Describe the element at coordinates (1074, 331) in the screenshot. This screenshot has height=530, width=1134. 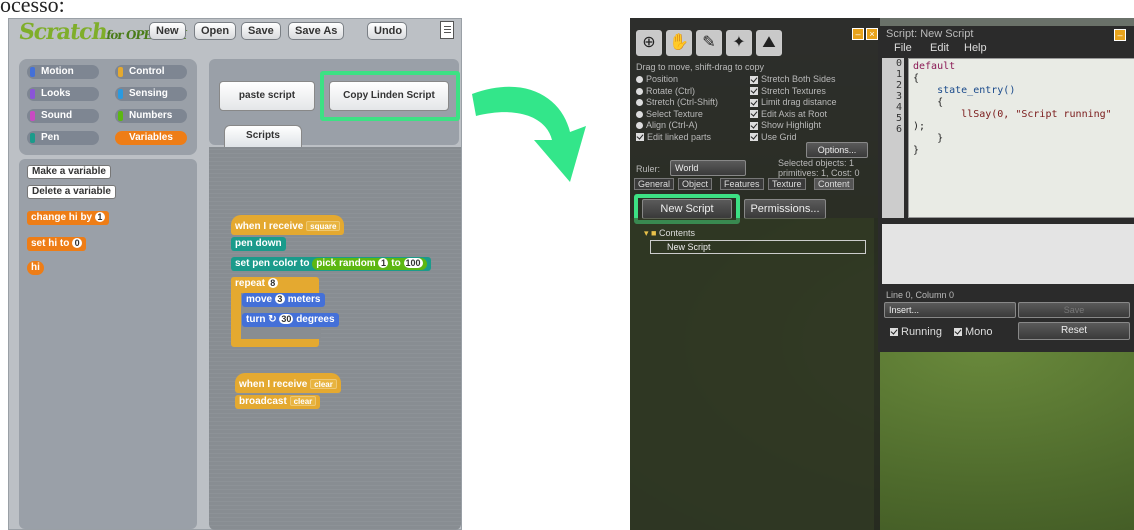
I see `reset-button: Reset` at that location.